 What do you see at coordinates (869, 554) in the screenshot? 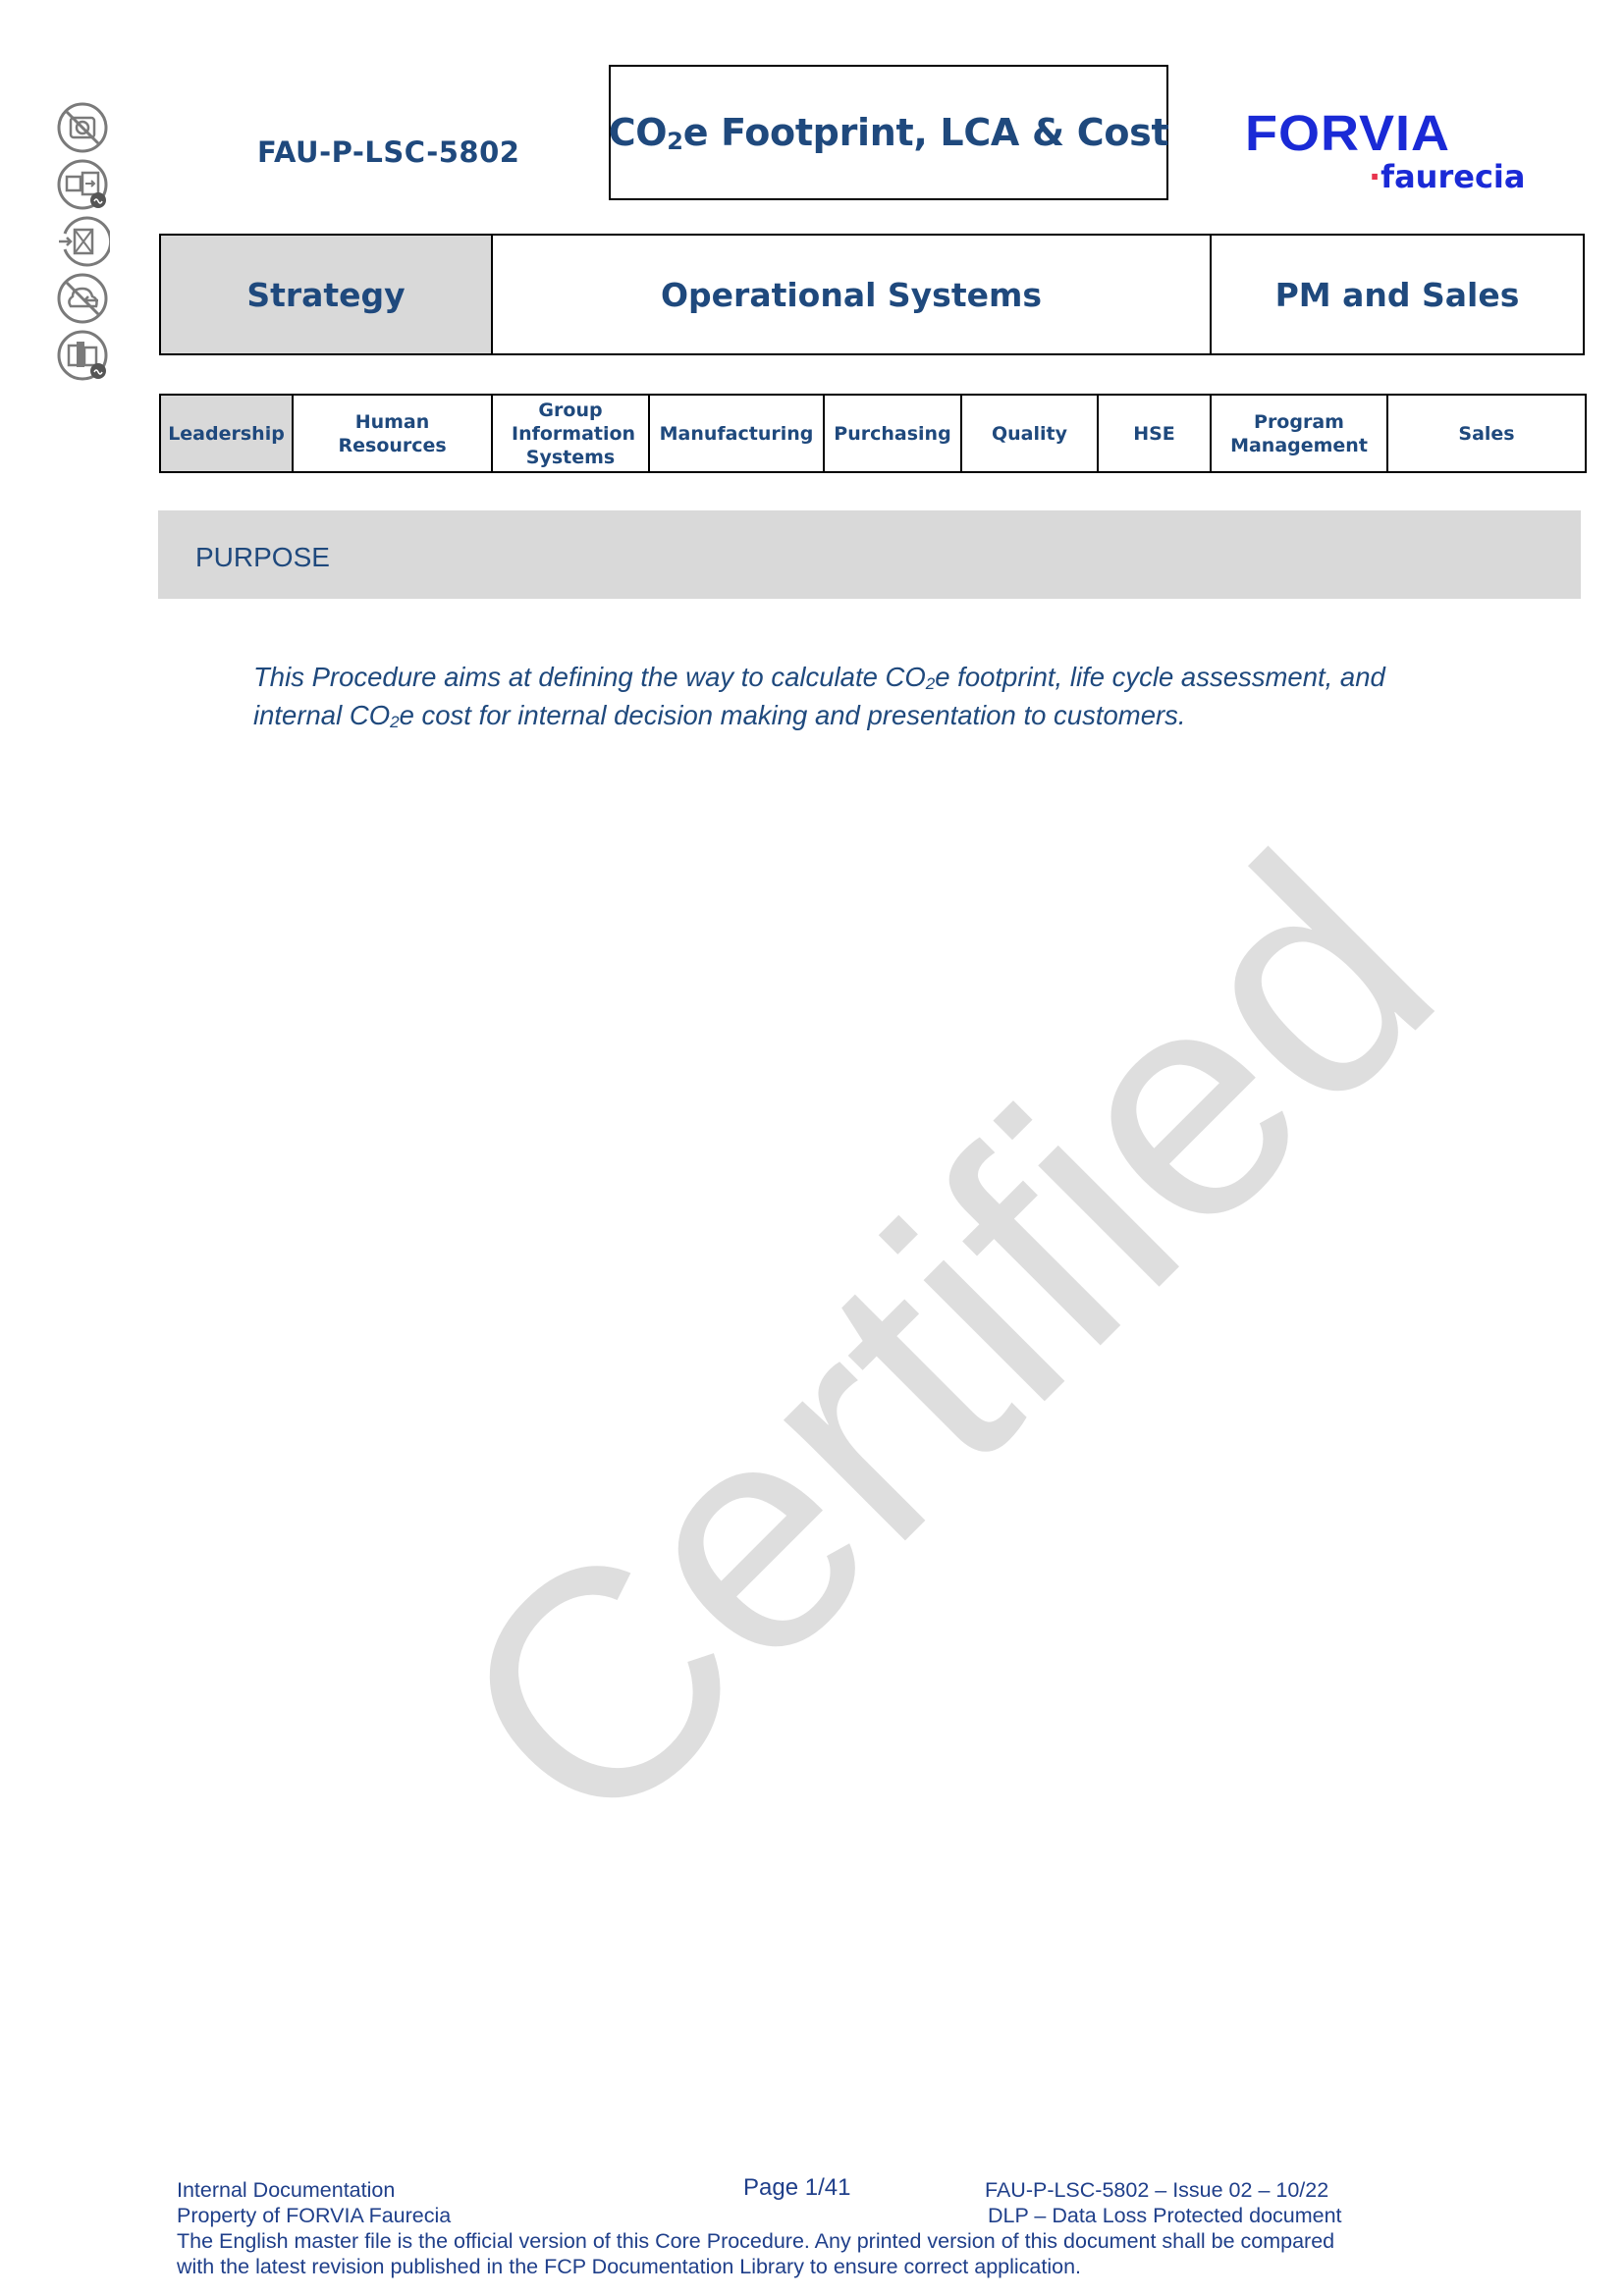
I see `purpose-section-header: PURPOSE` at bounding box center [869, 554].